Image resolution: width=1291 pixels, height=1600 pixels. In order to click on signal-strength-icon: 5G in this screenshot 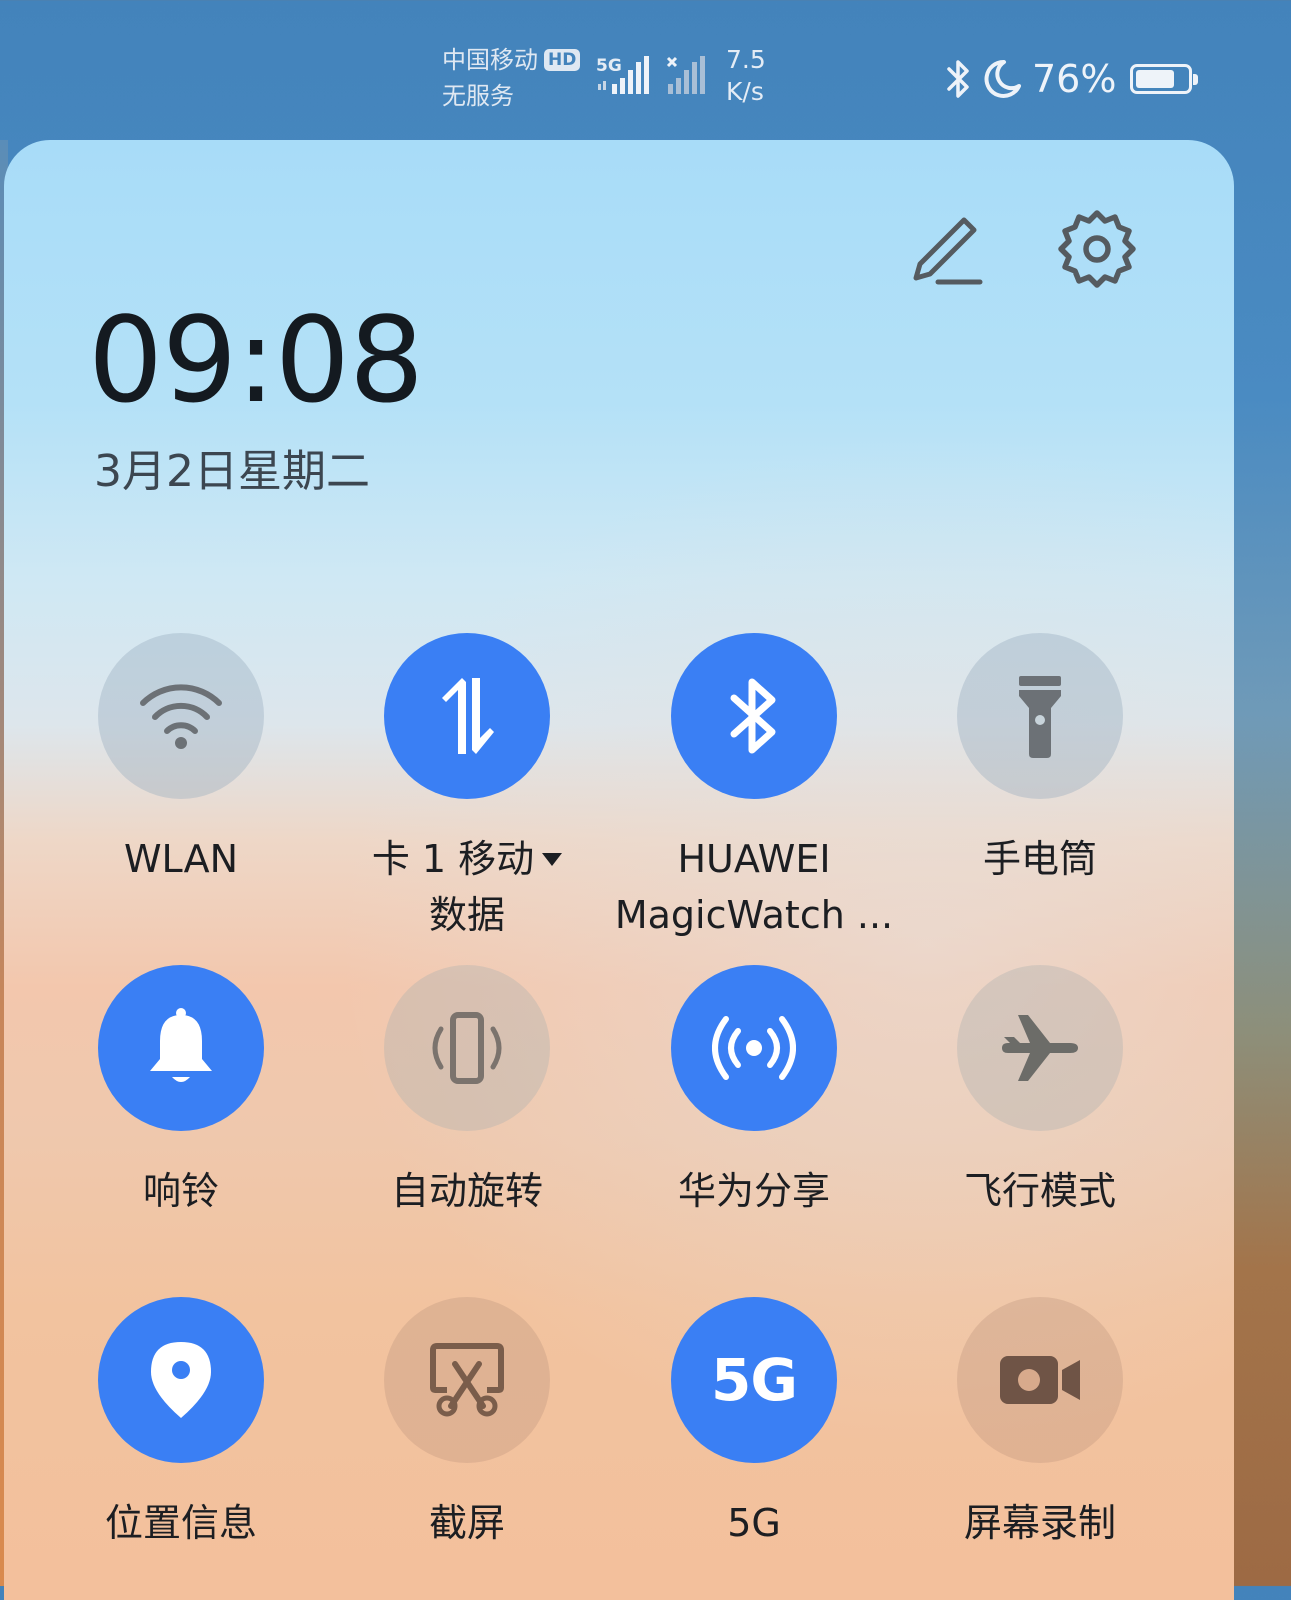, I will do `click(622, 75)`.